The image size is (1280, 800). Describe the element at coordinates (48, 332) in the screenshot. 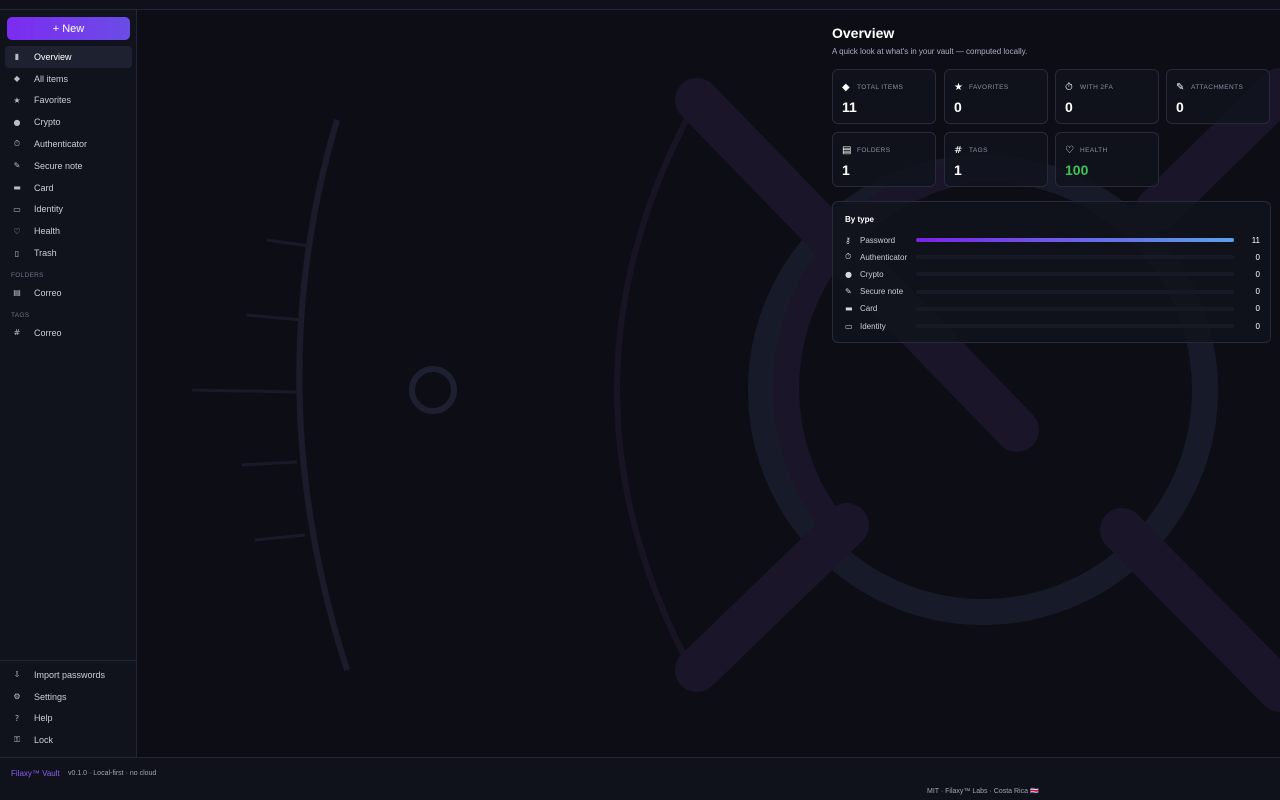

I see `sidebar-tag-label: Correo` at that location.